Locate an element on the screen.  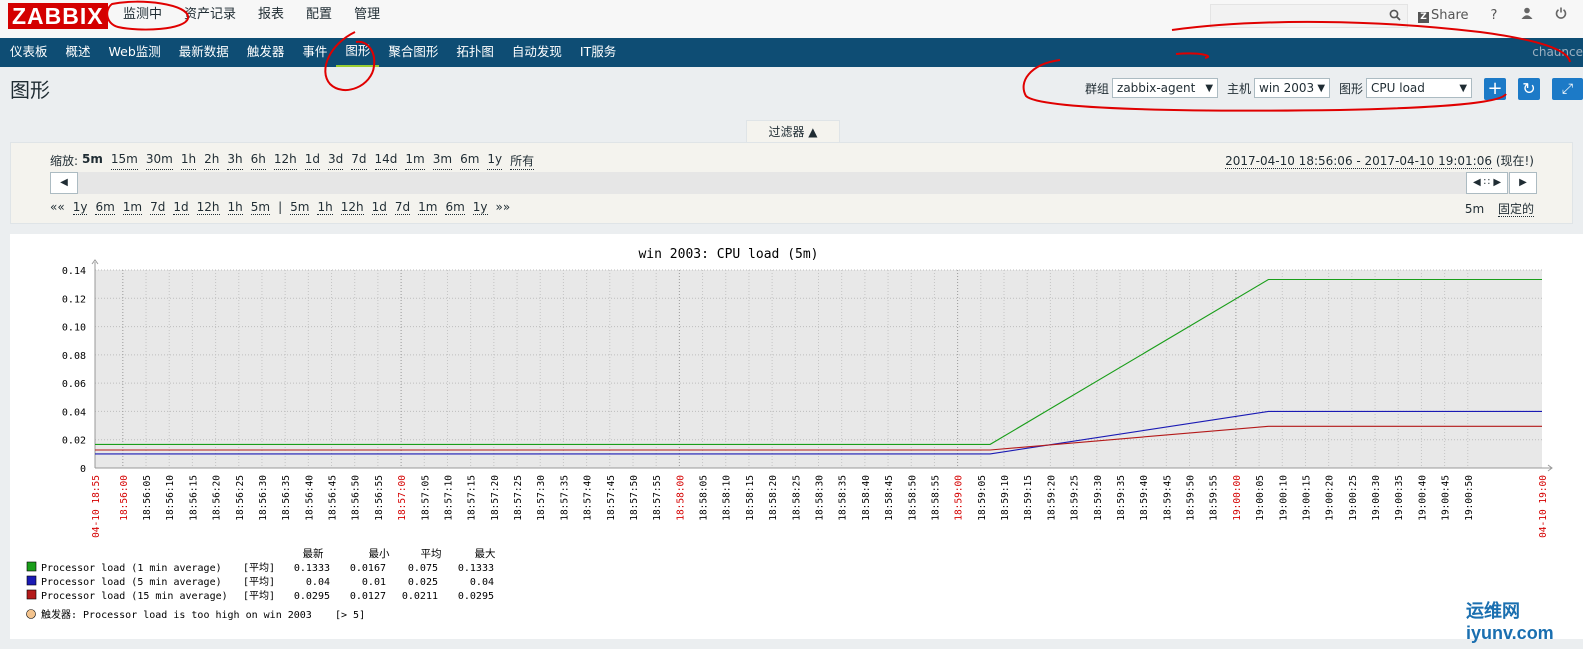
nav-it-services: IT服务 is located at coordinates (598, 52).